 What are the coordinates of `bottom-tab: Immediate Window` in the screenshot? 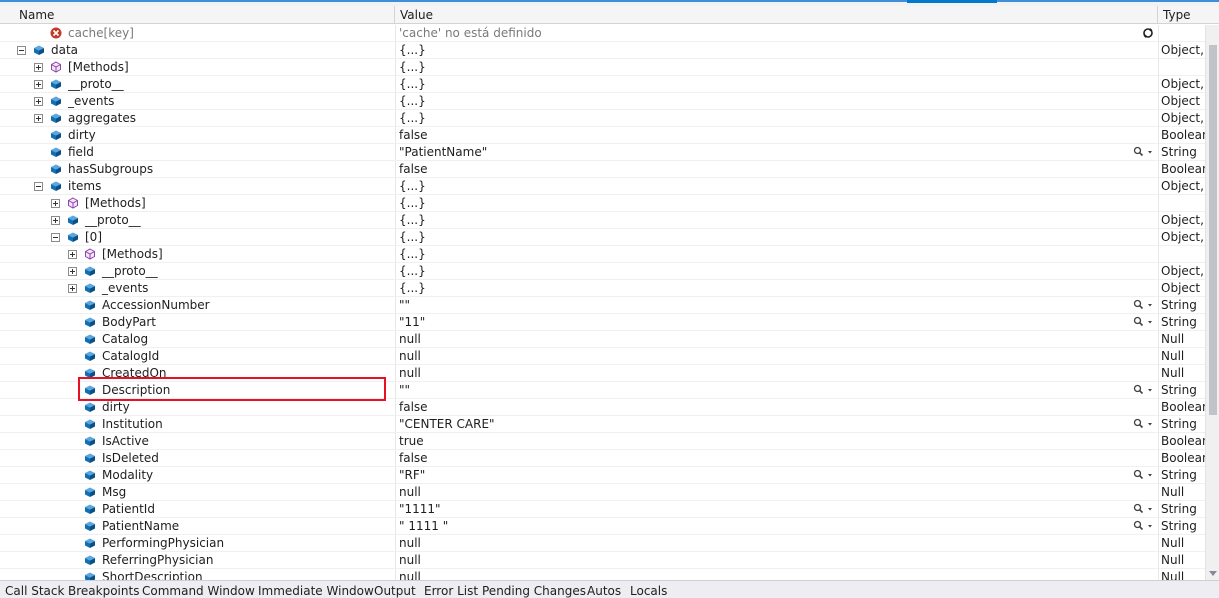 It's located at (316, 591).